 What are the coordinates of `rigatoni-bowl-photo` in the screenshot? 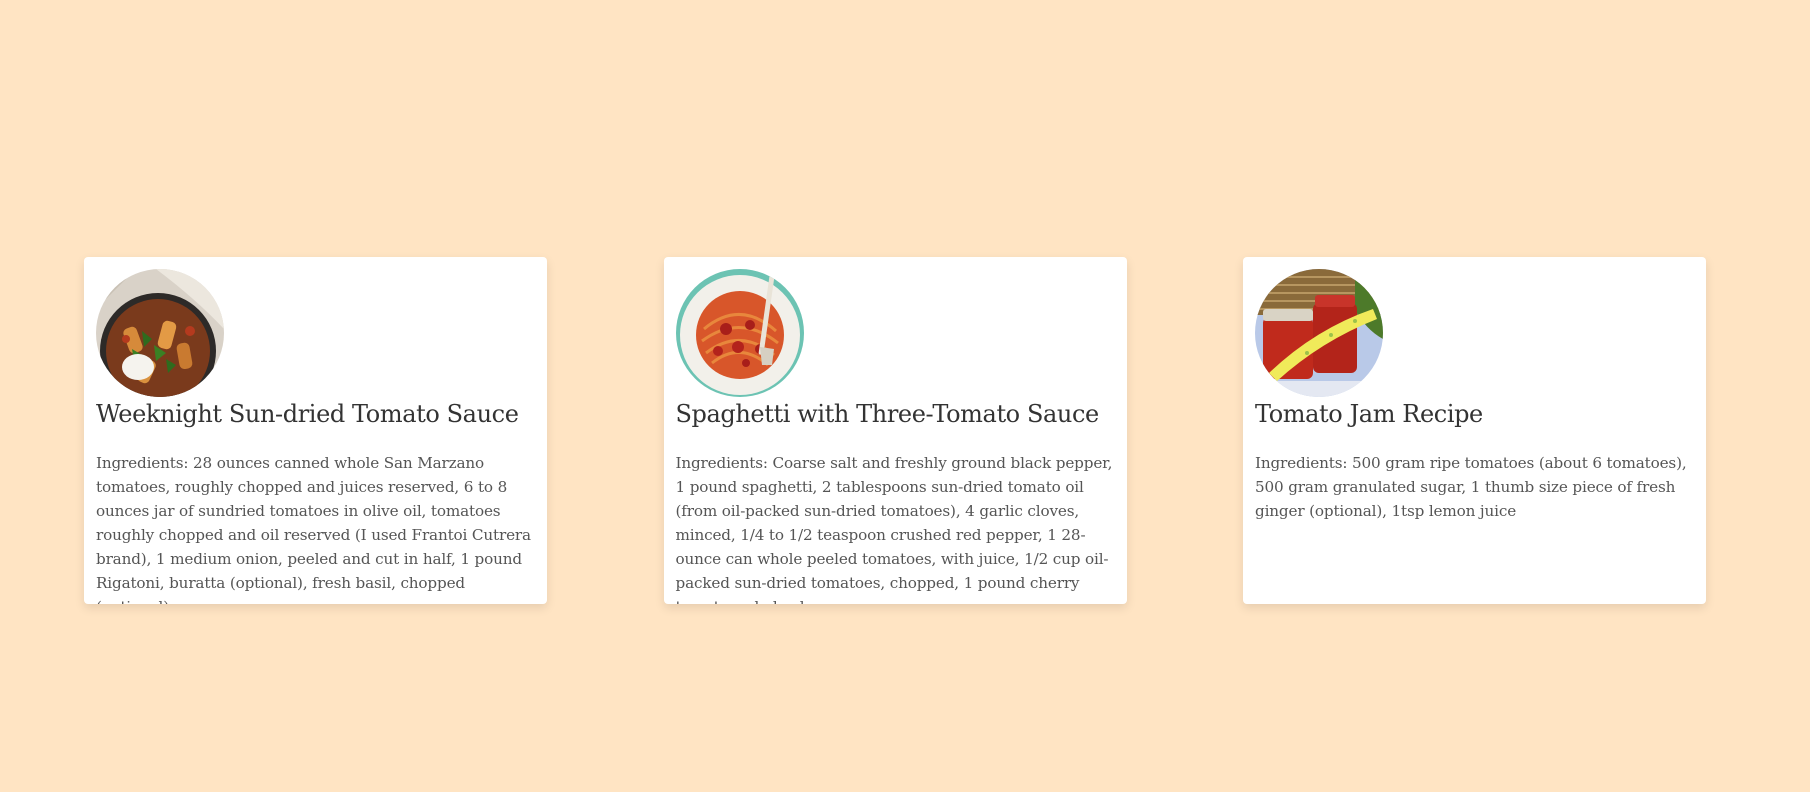 It's located at (160, 333).